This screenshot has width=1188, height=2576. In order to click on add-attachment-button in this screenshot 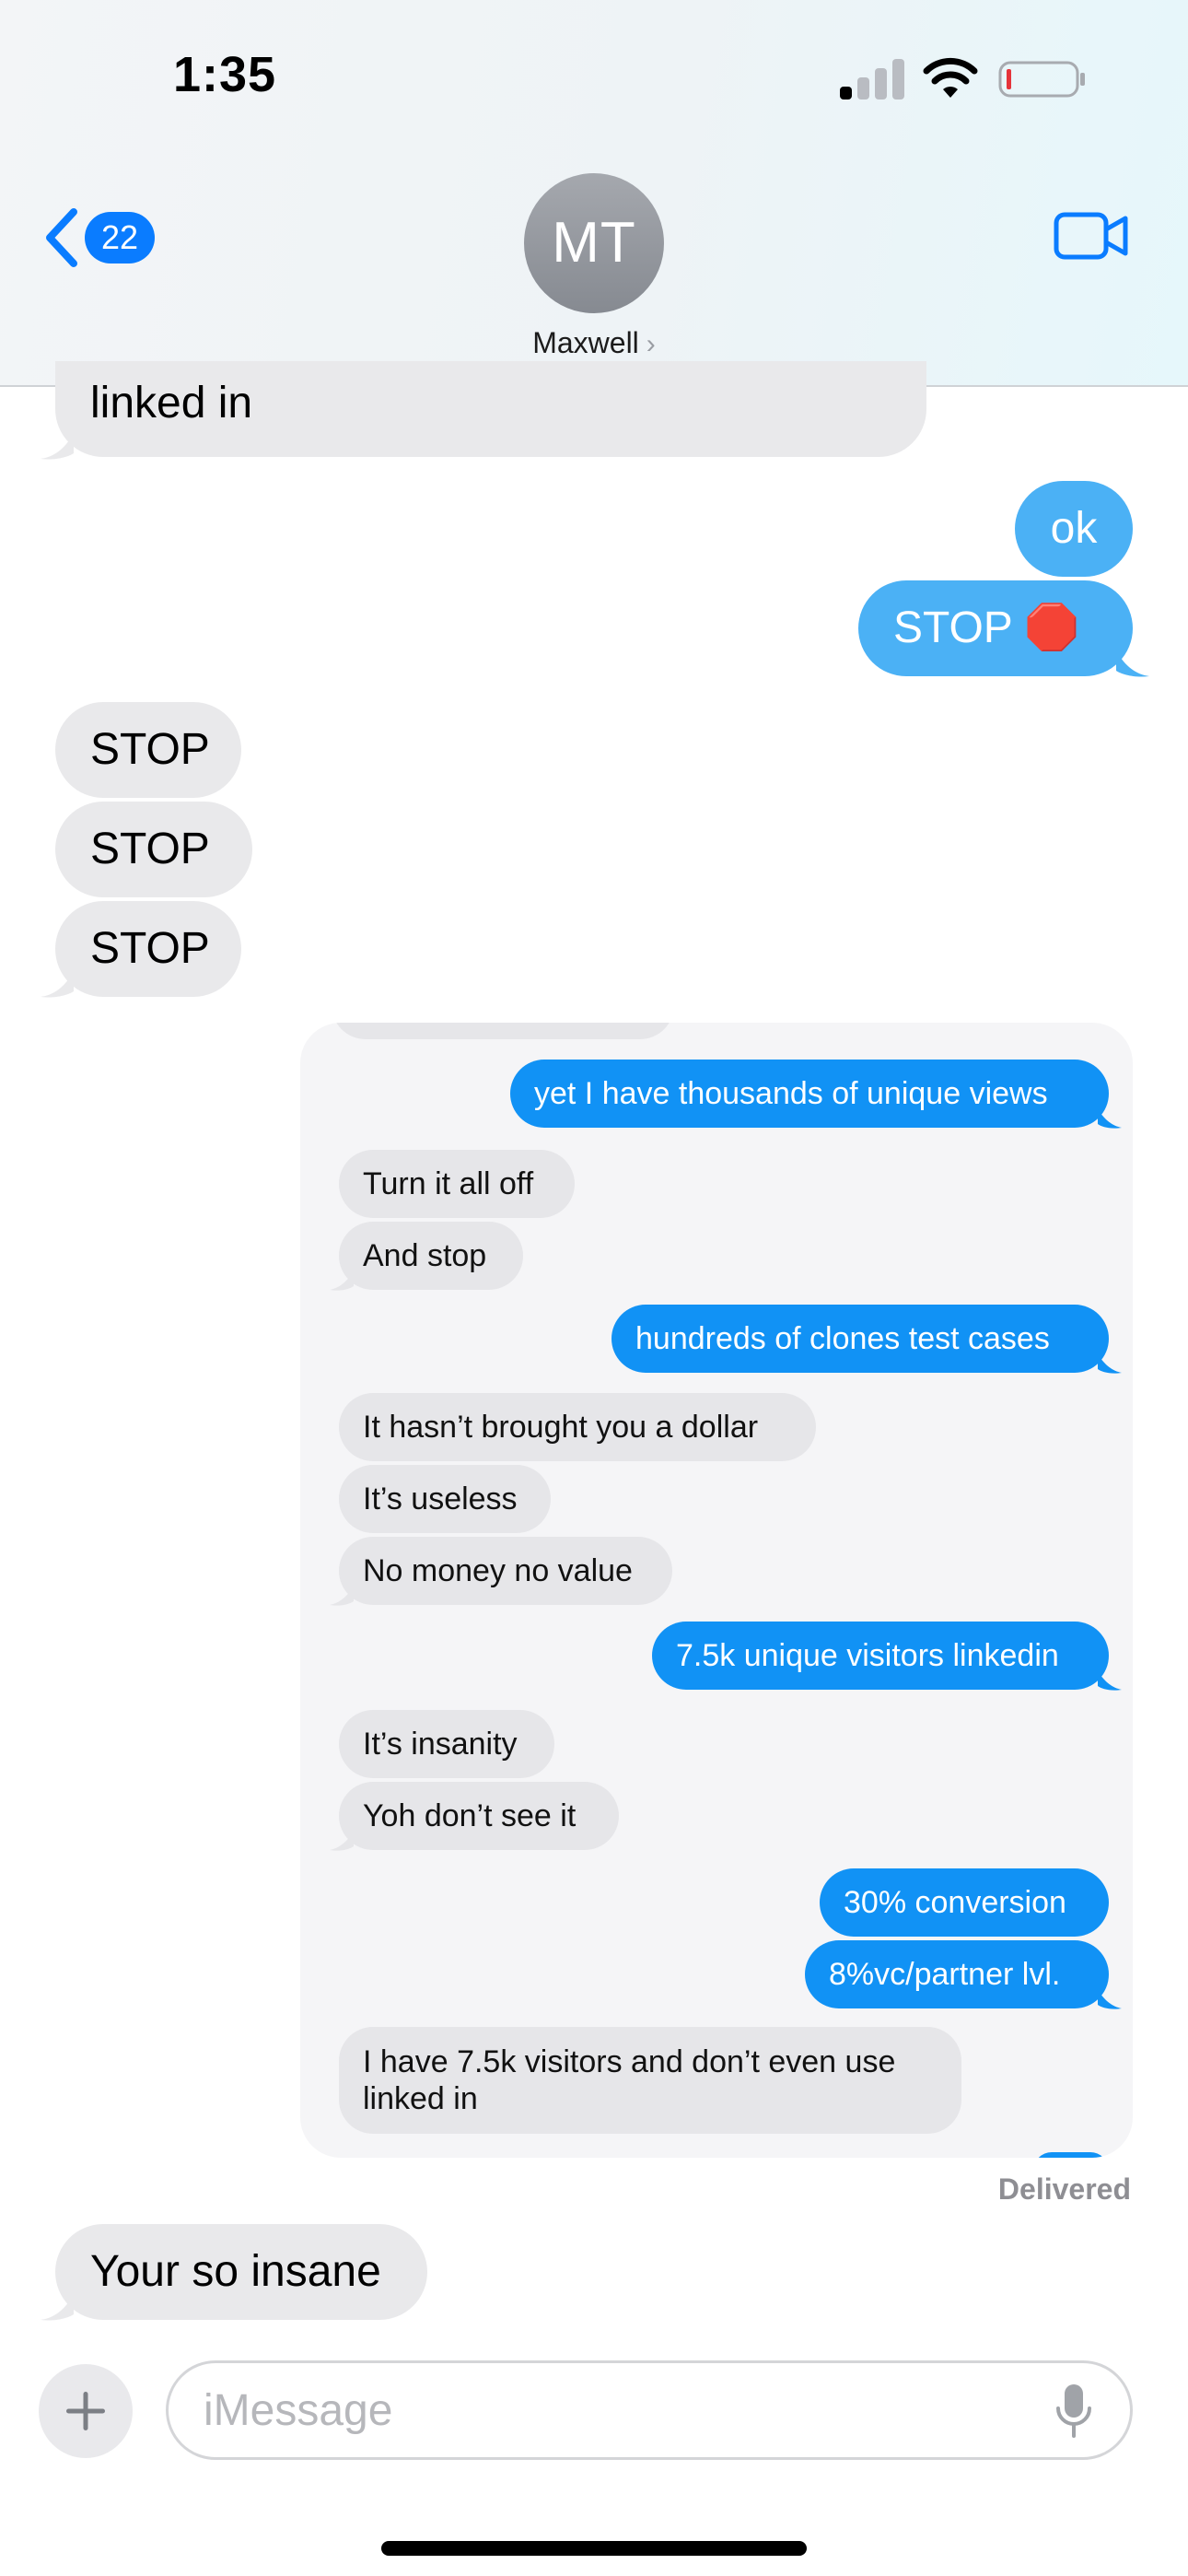, I will do `click(86, 2411)`.